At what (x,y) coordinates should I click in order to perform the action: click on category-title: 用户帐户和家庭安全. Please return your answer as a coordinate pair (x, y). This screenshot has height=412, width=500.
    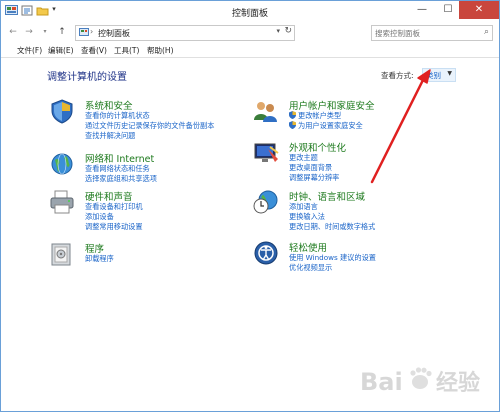
    Looking at the image, I should click on (332, 105).